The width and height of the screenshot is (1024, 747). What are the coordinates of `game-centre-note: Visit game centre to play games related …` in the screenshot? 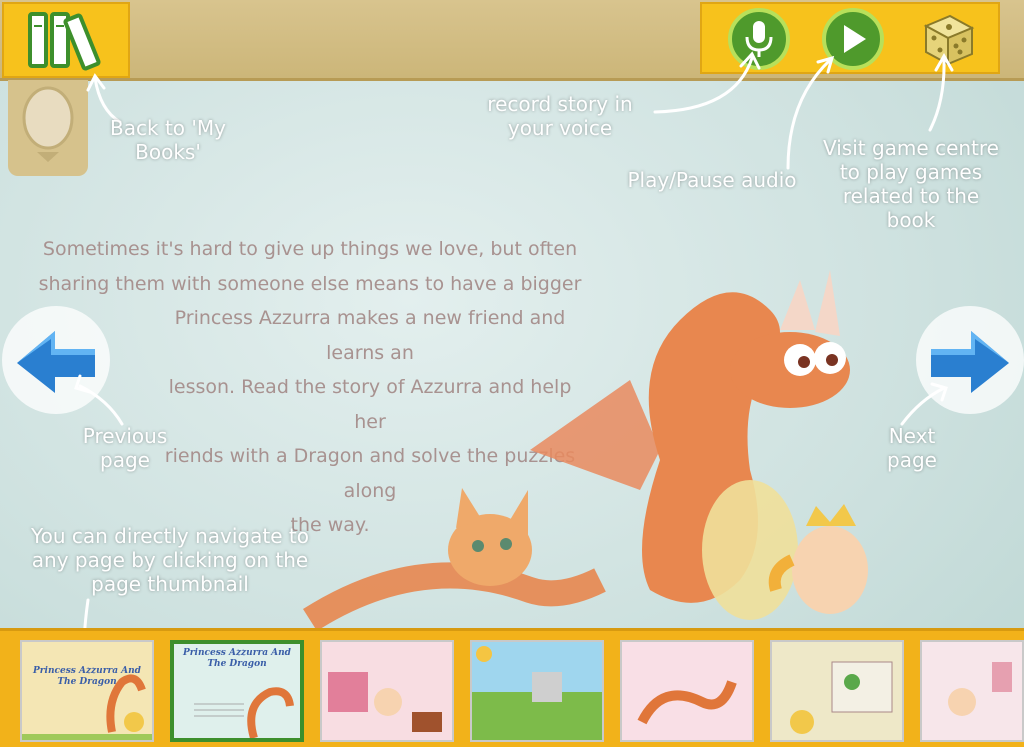 It's located at (911, 184).